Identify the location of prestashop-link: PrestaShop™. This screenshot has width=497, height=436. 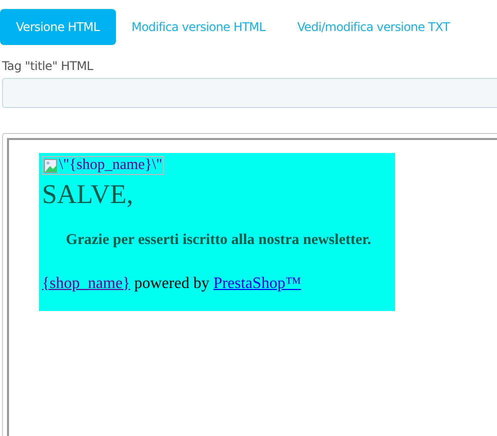
(257, 283).